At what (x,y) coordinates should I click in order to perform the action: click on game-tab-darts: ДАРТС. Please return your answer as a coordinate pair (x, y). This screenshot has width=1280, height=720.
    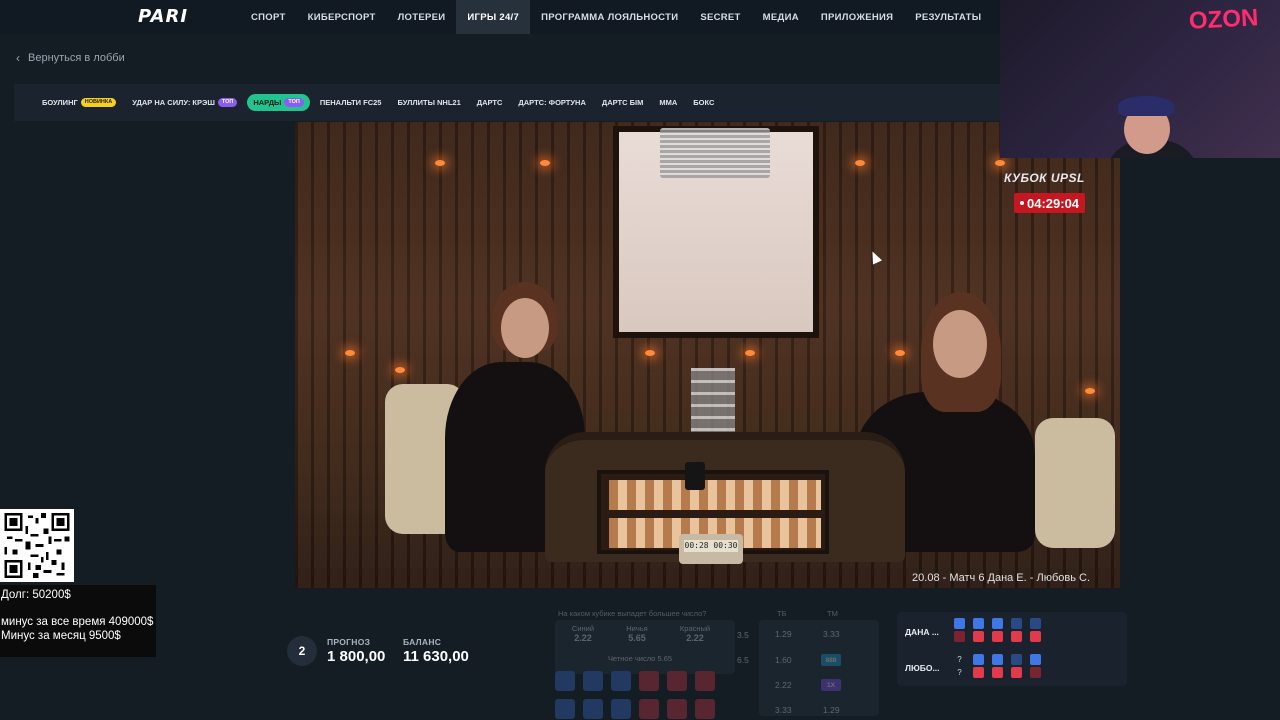
    Looking at the image, I should click on (490, 102).